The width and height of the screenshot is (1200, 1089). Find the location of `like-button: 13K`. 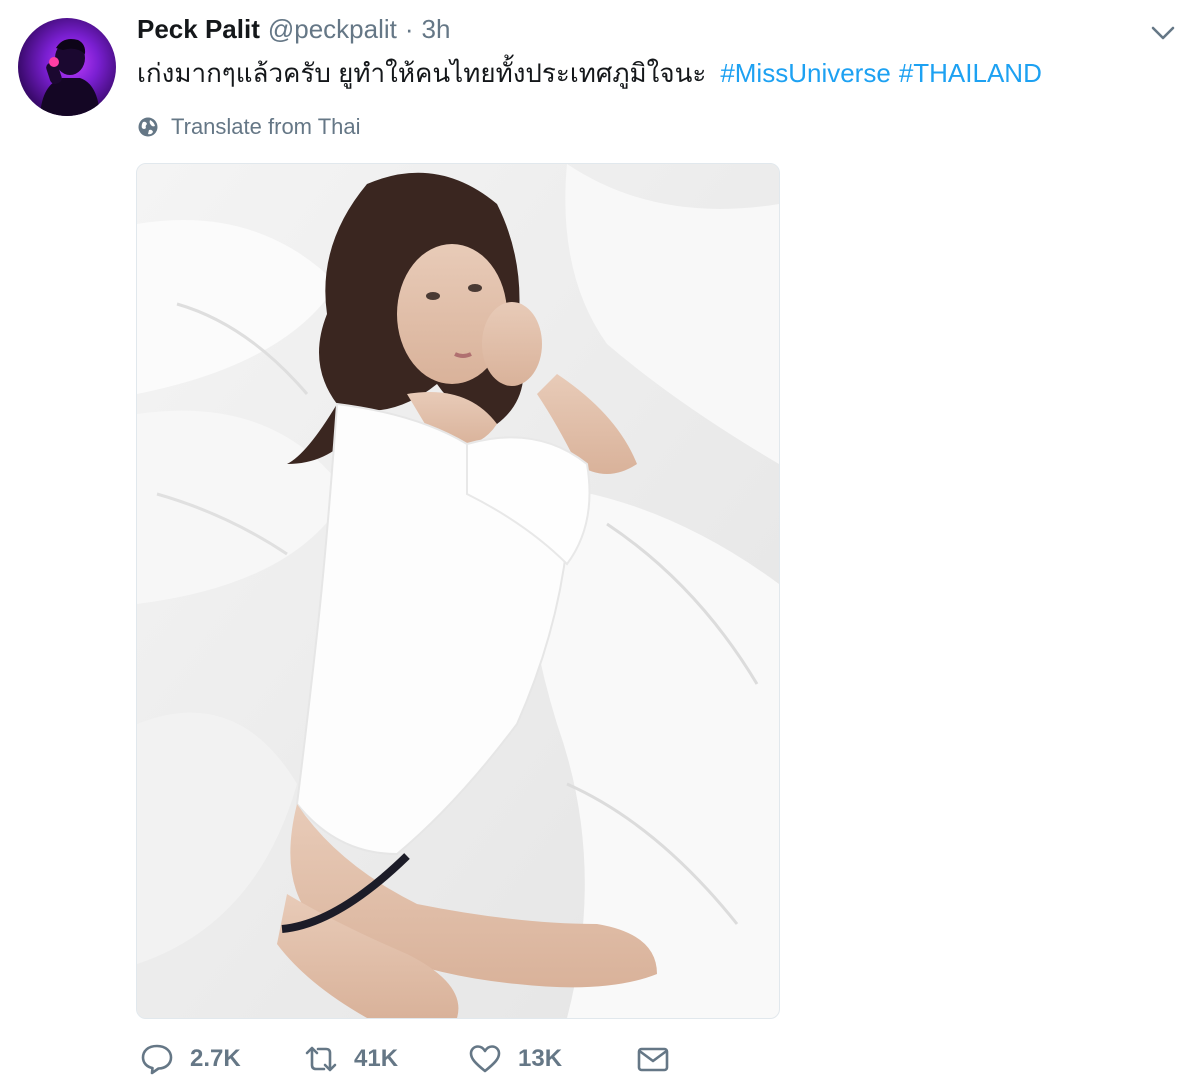

like-button: 13K is located at coordinates (515, 1059).